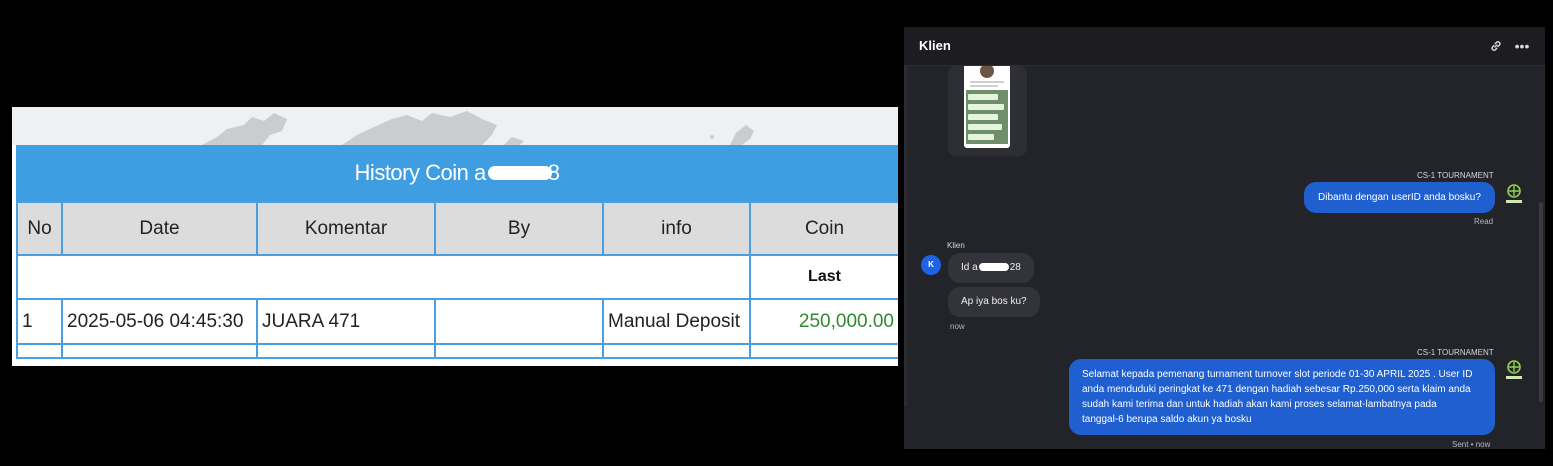 The width and height of the screenshot is (1553, 466). What do you see at coordinates (994, 302) in the screenshot?
I see `incoming-message: Ap iya bos ku?` at bounding box center [994, 302].